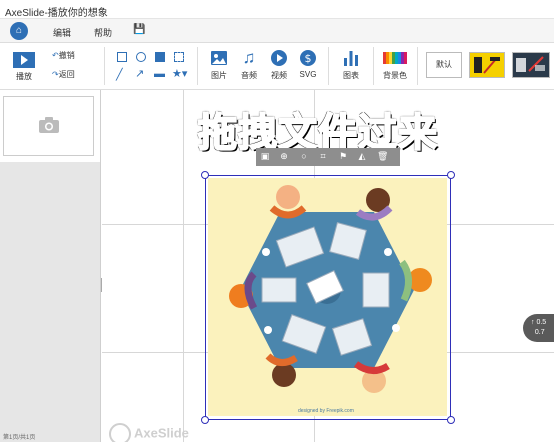 This screenshot has height=442, width=554. I want to click on undo-label: 撤销, so click(66, 55).